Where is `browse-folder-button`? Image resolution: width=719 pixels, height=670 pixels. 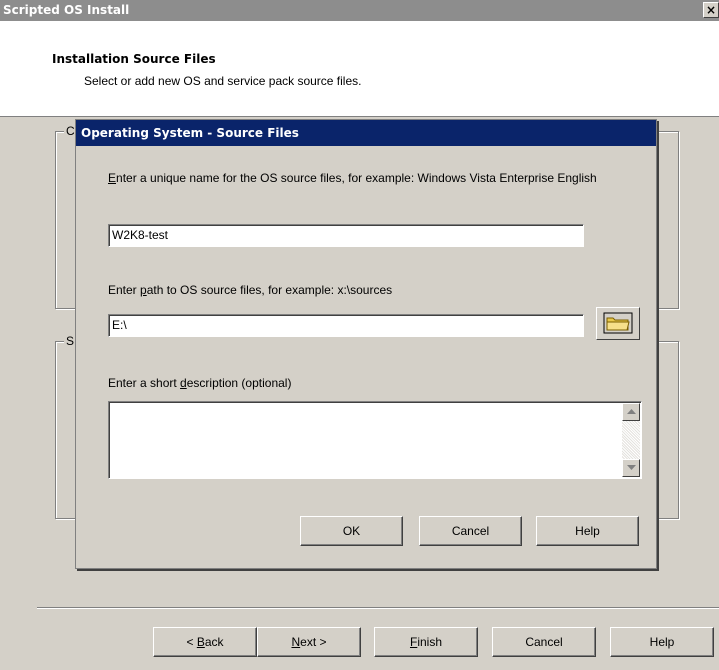 browse-folder-button is located at coordinates (618, 323).